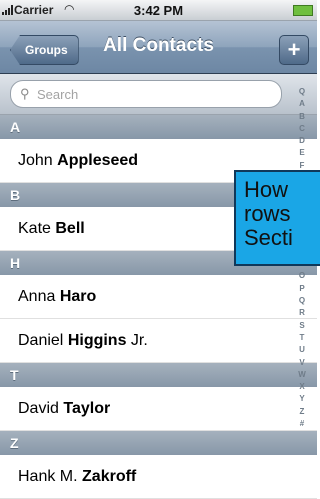 This screenshot has height=499, width=320. Describe the element at coordinates (266, 189) in the screenshot. I see `callout-line: How` at that location.